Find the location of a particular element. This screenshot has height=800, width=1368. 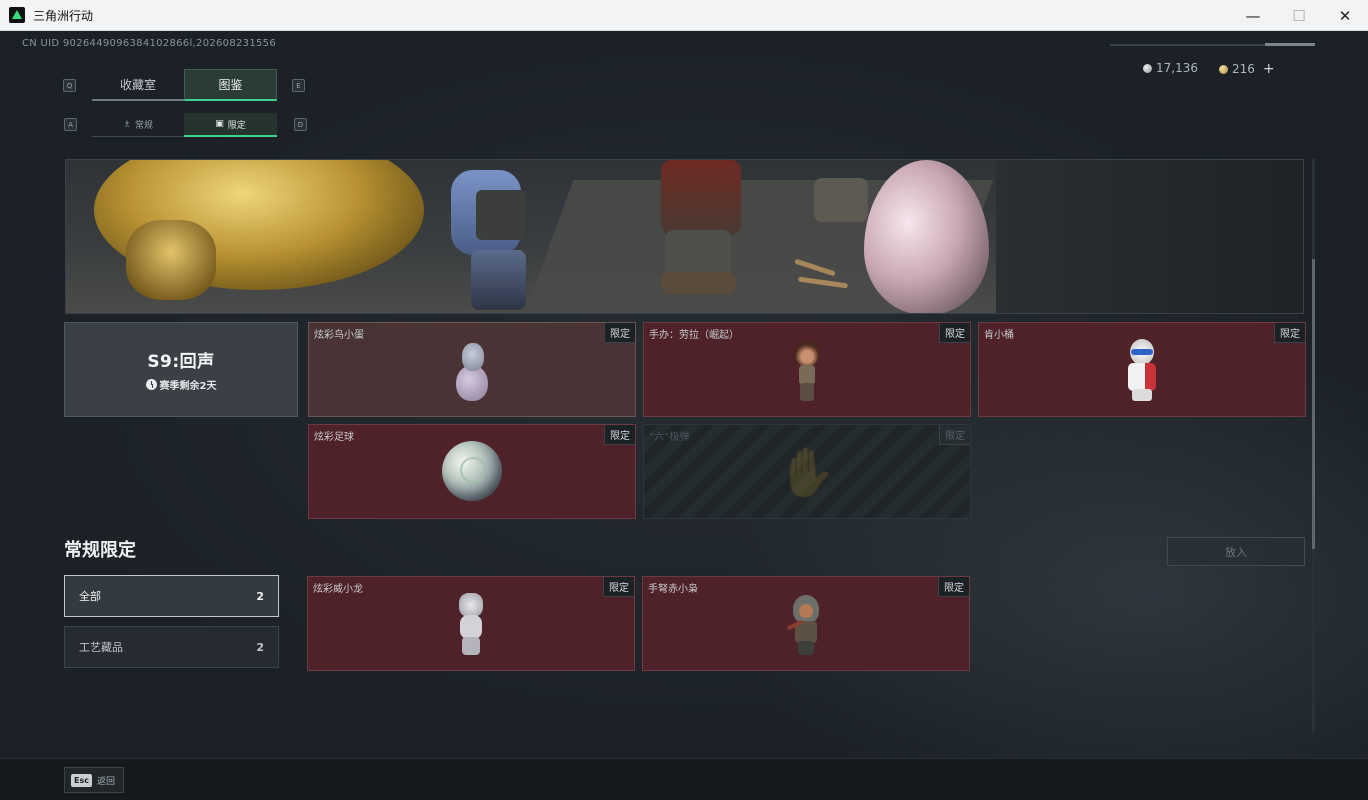

dragon-figure is located at coordinates (471, 624).